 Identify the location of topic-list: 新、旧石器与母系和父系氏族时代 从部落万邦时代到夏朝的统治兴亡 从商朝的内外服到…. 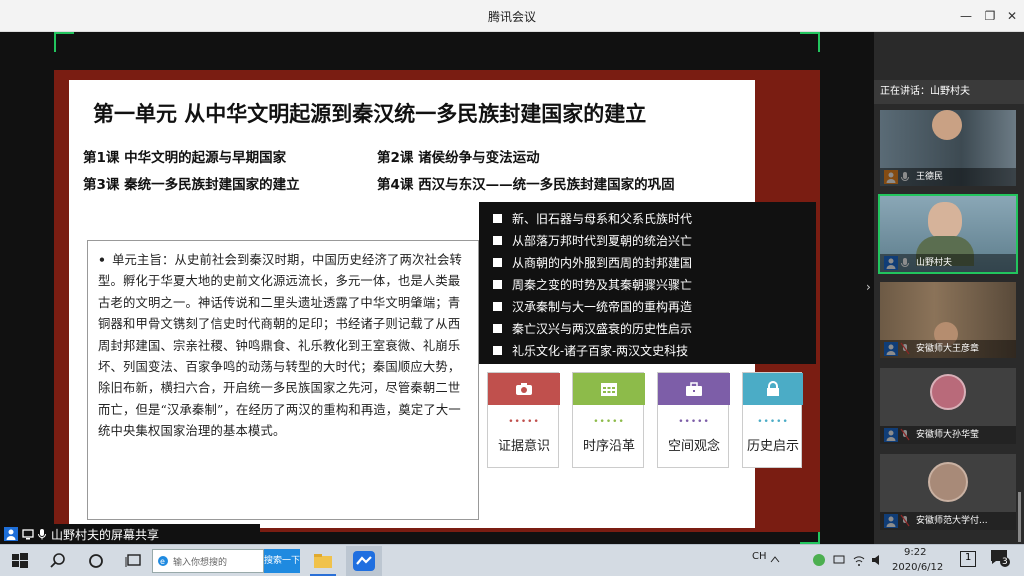
(647, 283).